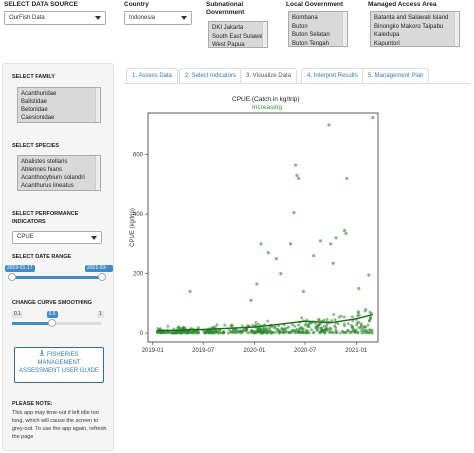 This screenshot has height=453, width=474. I want to click on local-gov-option: Buton, so click(318, 27).